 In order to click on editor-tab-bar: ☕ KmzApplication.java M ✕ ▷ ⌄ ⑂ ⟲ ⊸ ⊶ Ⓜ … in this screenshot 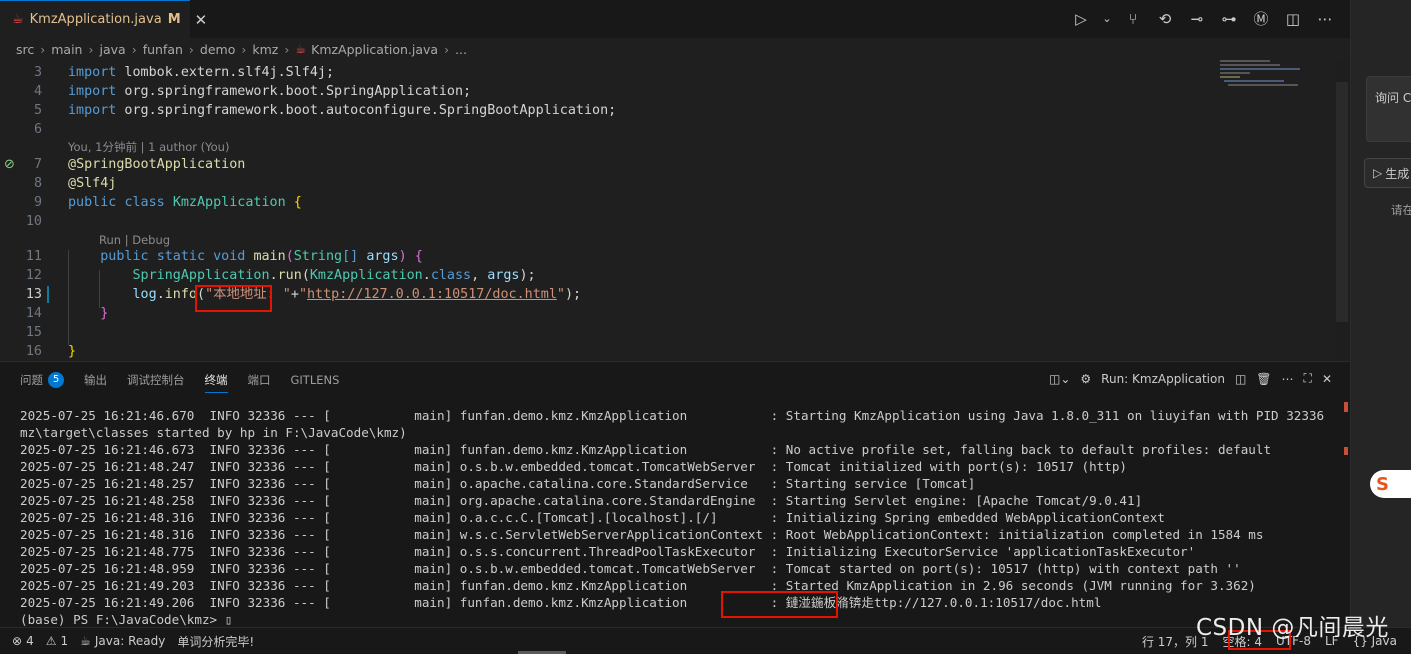, I will do `click(675, 19)`.